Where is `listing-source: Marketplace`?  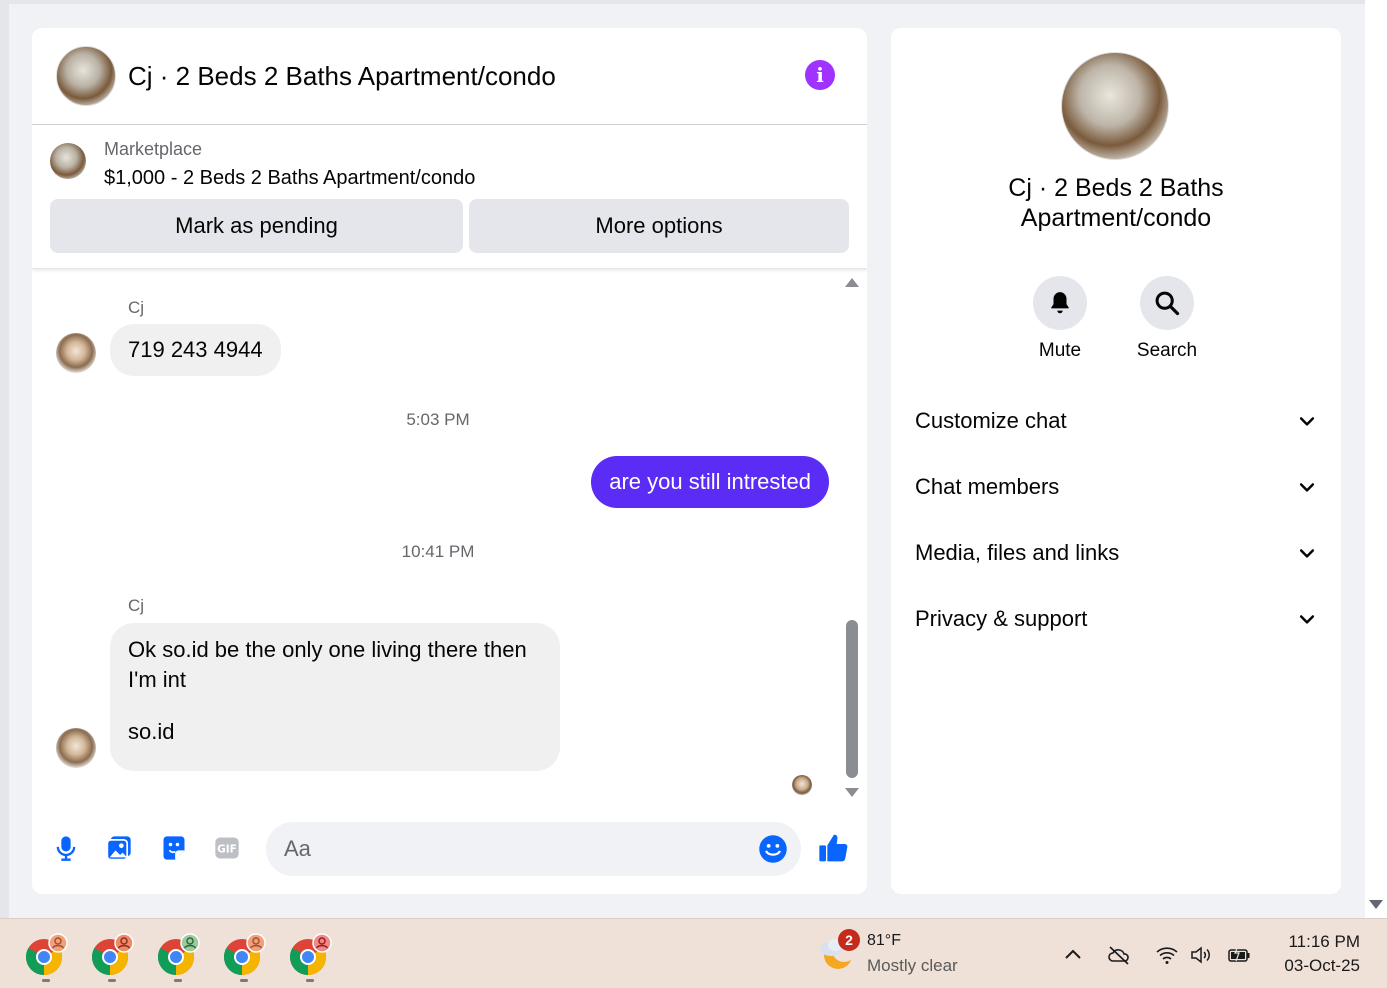 listing-source: Marketplace is located at coordinates (153, 149).